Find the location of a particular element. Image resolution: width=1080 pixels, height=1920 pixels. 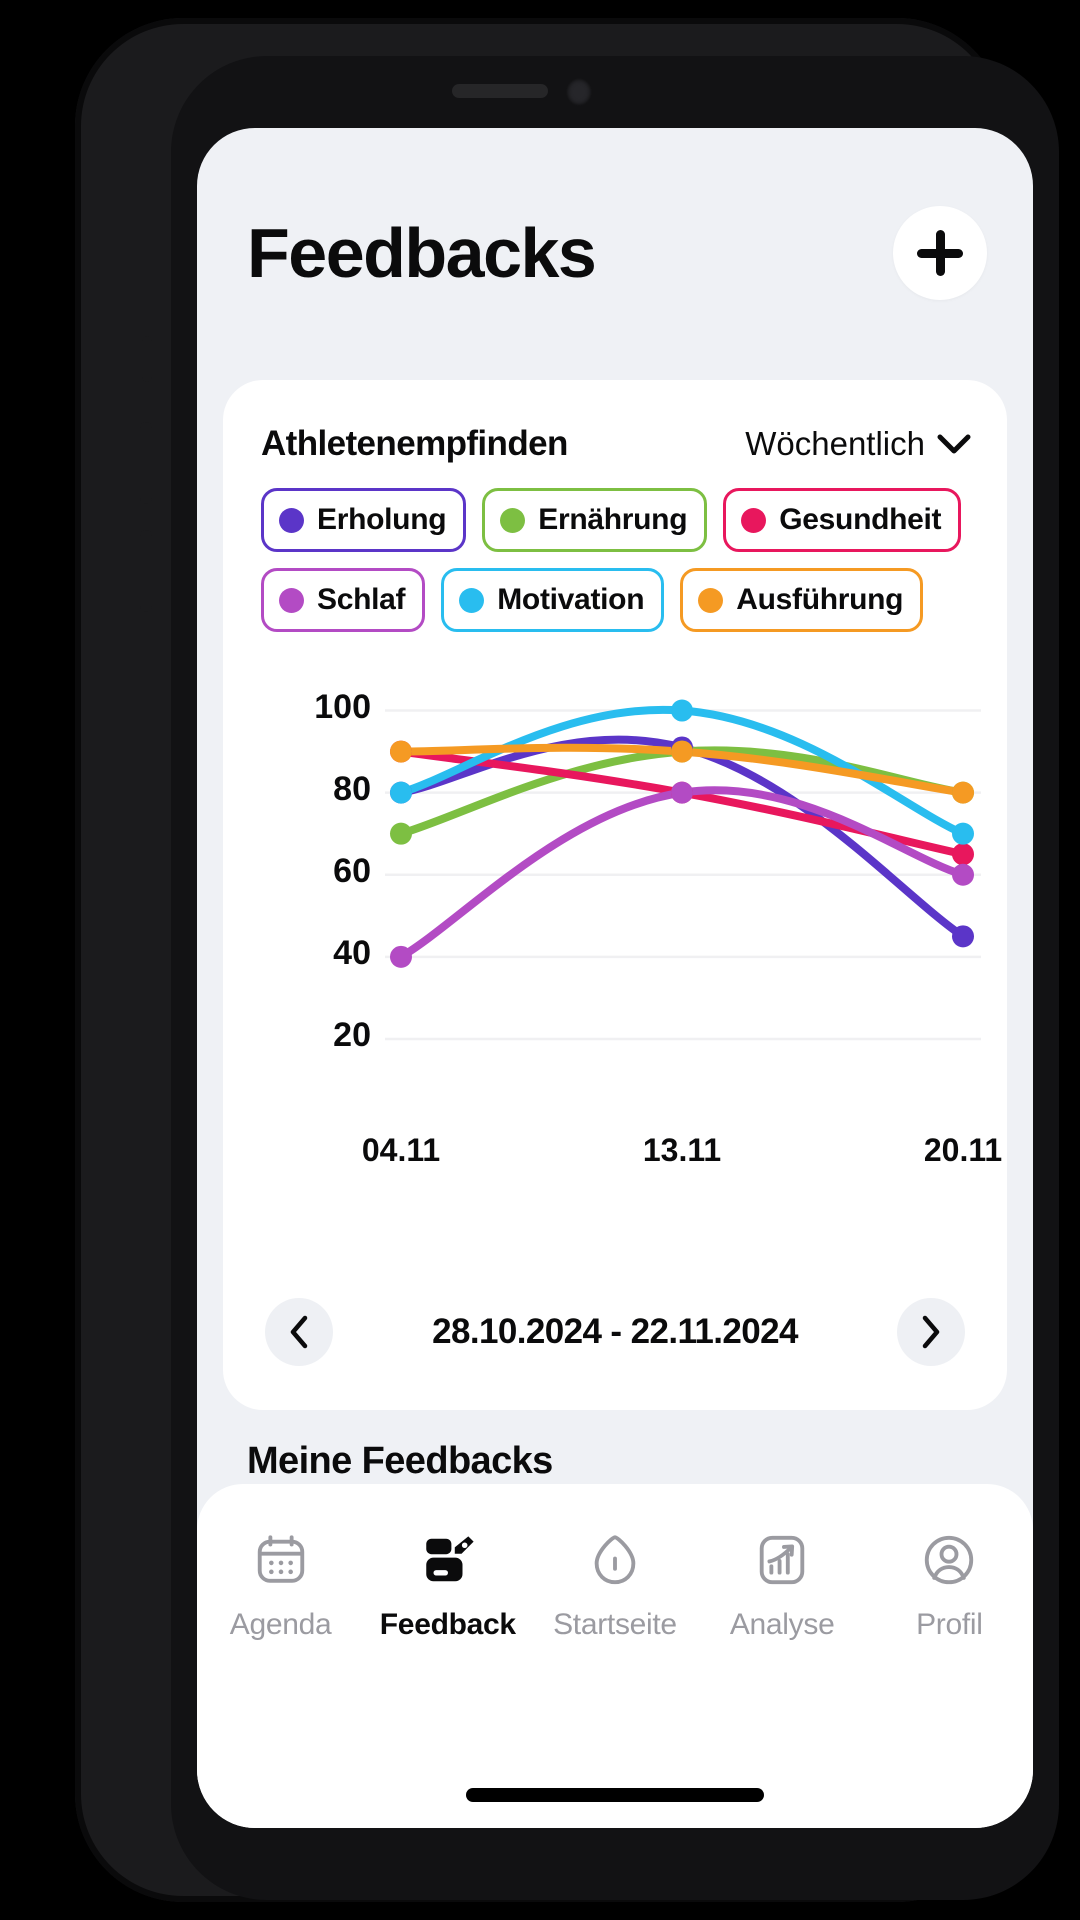

legend-chip-motivation: Motivation is located at coordinates (553, 600).